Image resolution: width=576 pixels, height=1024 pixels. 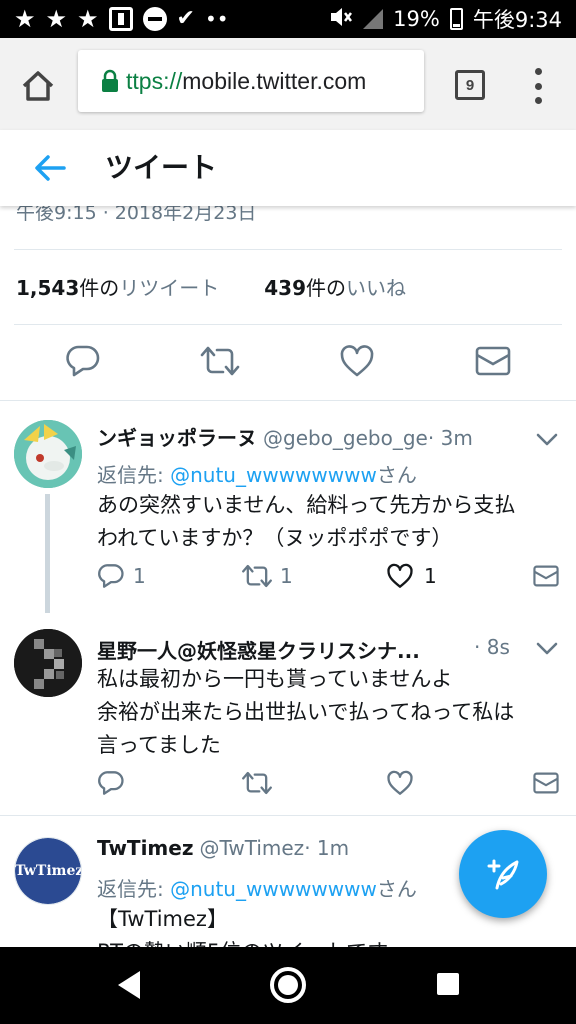 I want to click on like-count: 1, so click(x=430, y=576).